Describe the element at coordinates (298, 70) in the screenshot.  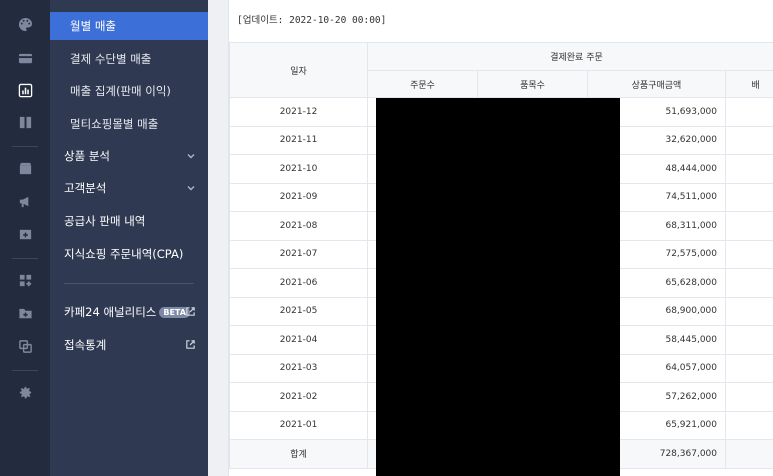
I see `column-header-date: 일자` at that location.